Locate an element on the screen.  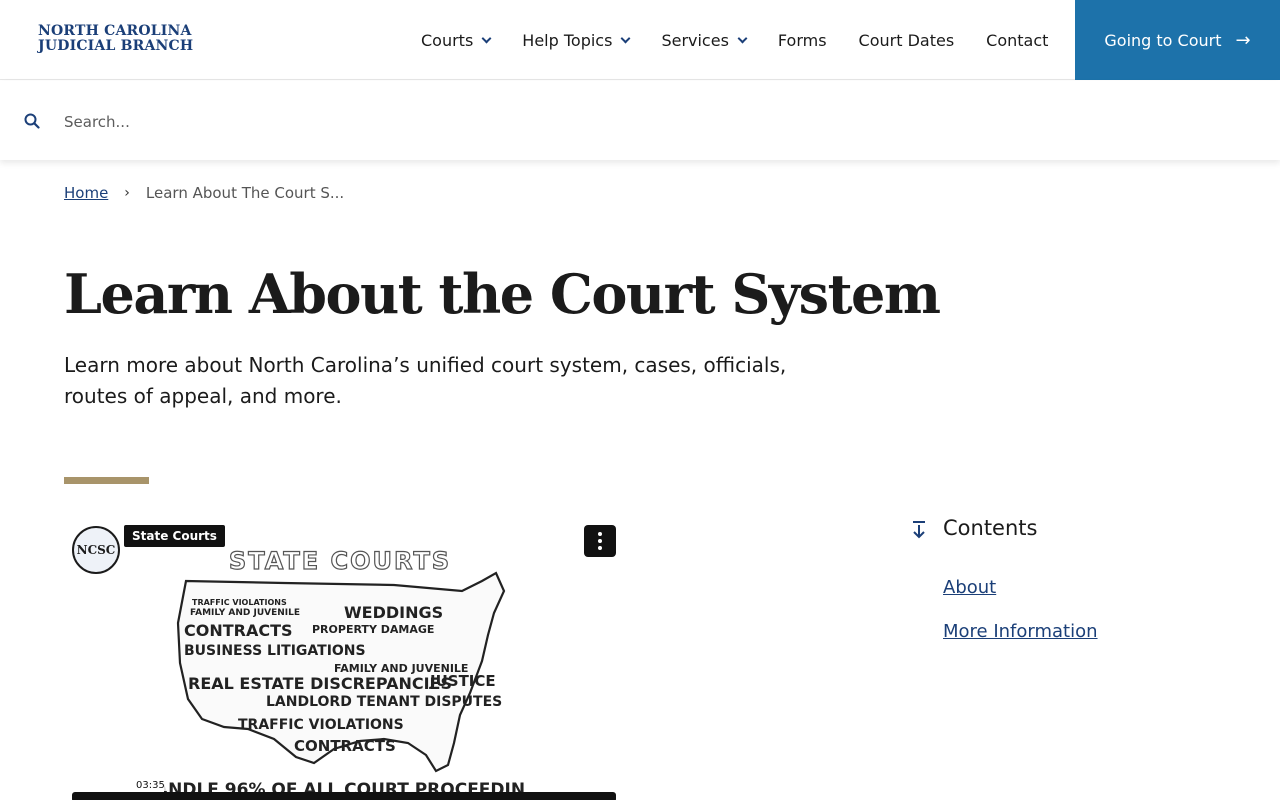
nav-label: Contact is located at coordinates (1017, 40).